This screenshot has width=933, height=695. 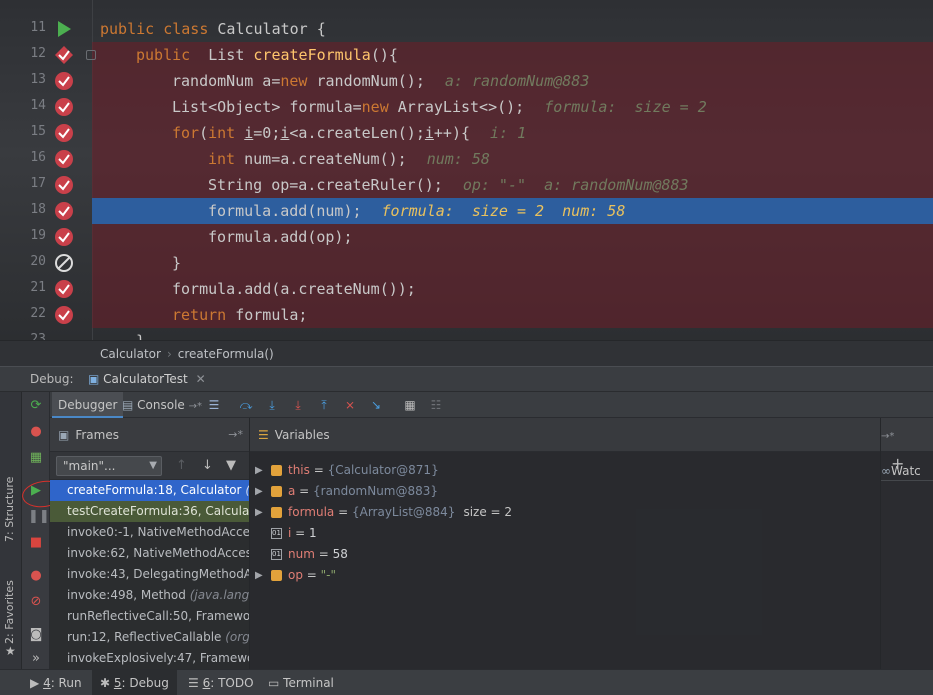 What do you see at coordinates (376, 405) in the screenshot?
I see `run-to-cursor-icon: ↘` at bounding box center [376, 405].